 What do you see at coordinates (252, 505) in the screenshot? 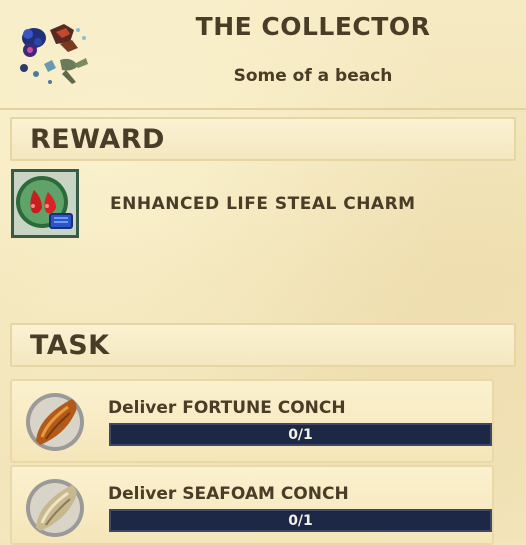
I see `task-row: Deliver SEAFOAM CONCH 0/1` at bounding box center [252, 505].